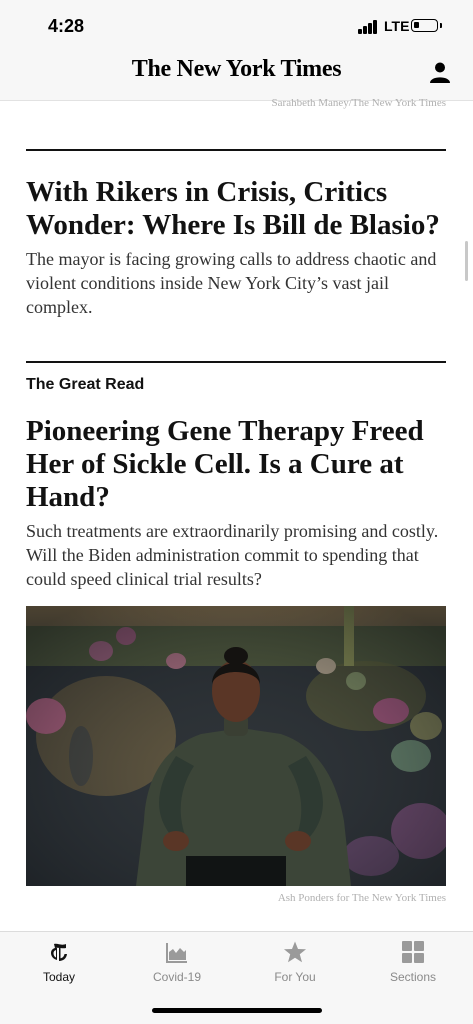 This screenshot has width=473, height=1024. I want to click on network-label: LTE, so click(397, 26).